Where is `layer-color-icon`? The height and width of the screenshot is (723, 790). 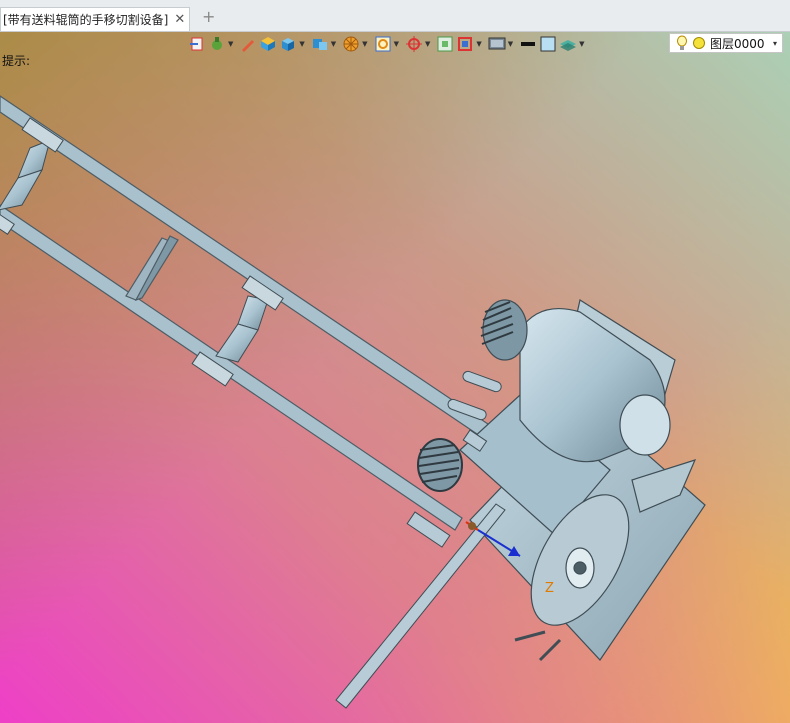 layer-color-icon is located at coordinates (699, 43).